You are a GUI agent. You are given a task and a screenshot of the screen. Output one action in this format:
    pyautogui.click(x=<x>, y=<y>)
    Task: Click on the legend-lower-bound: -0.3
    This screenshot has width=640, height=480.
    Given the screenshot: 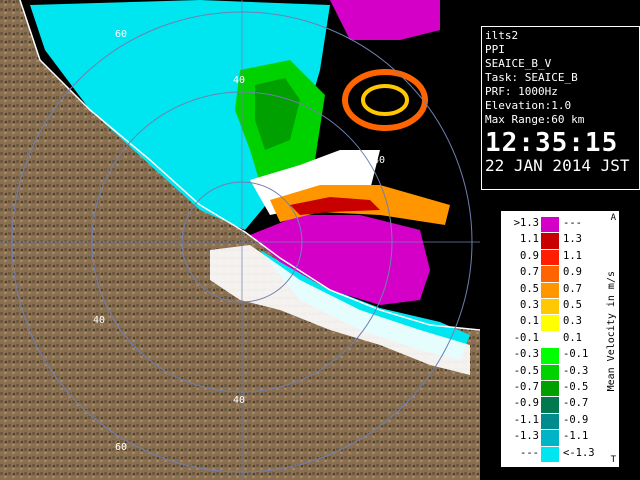 What is the action you would take?
    pyautogui.click(x=526, y=354)
    